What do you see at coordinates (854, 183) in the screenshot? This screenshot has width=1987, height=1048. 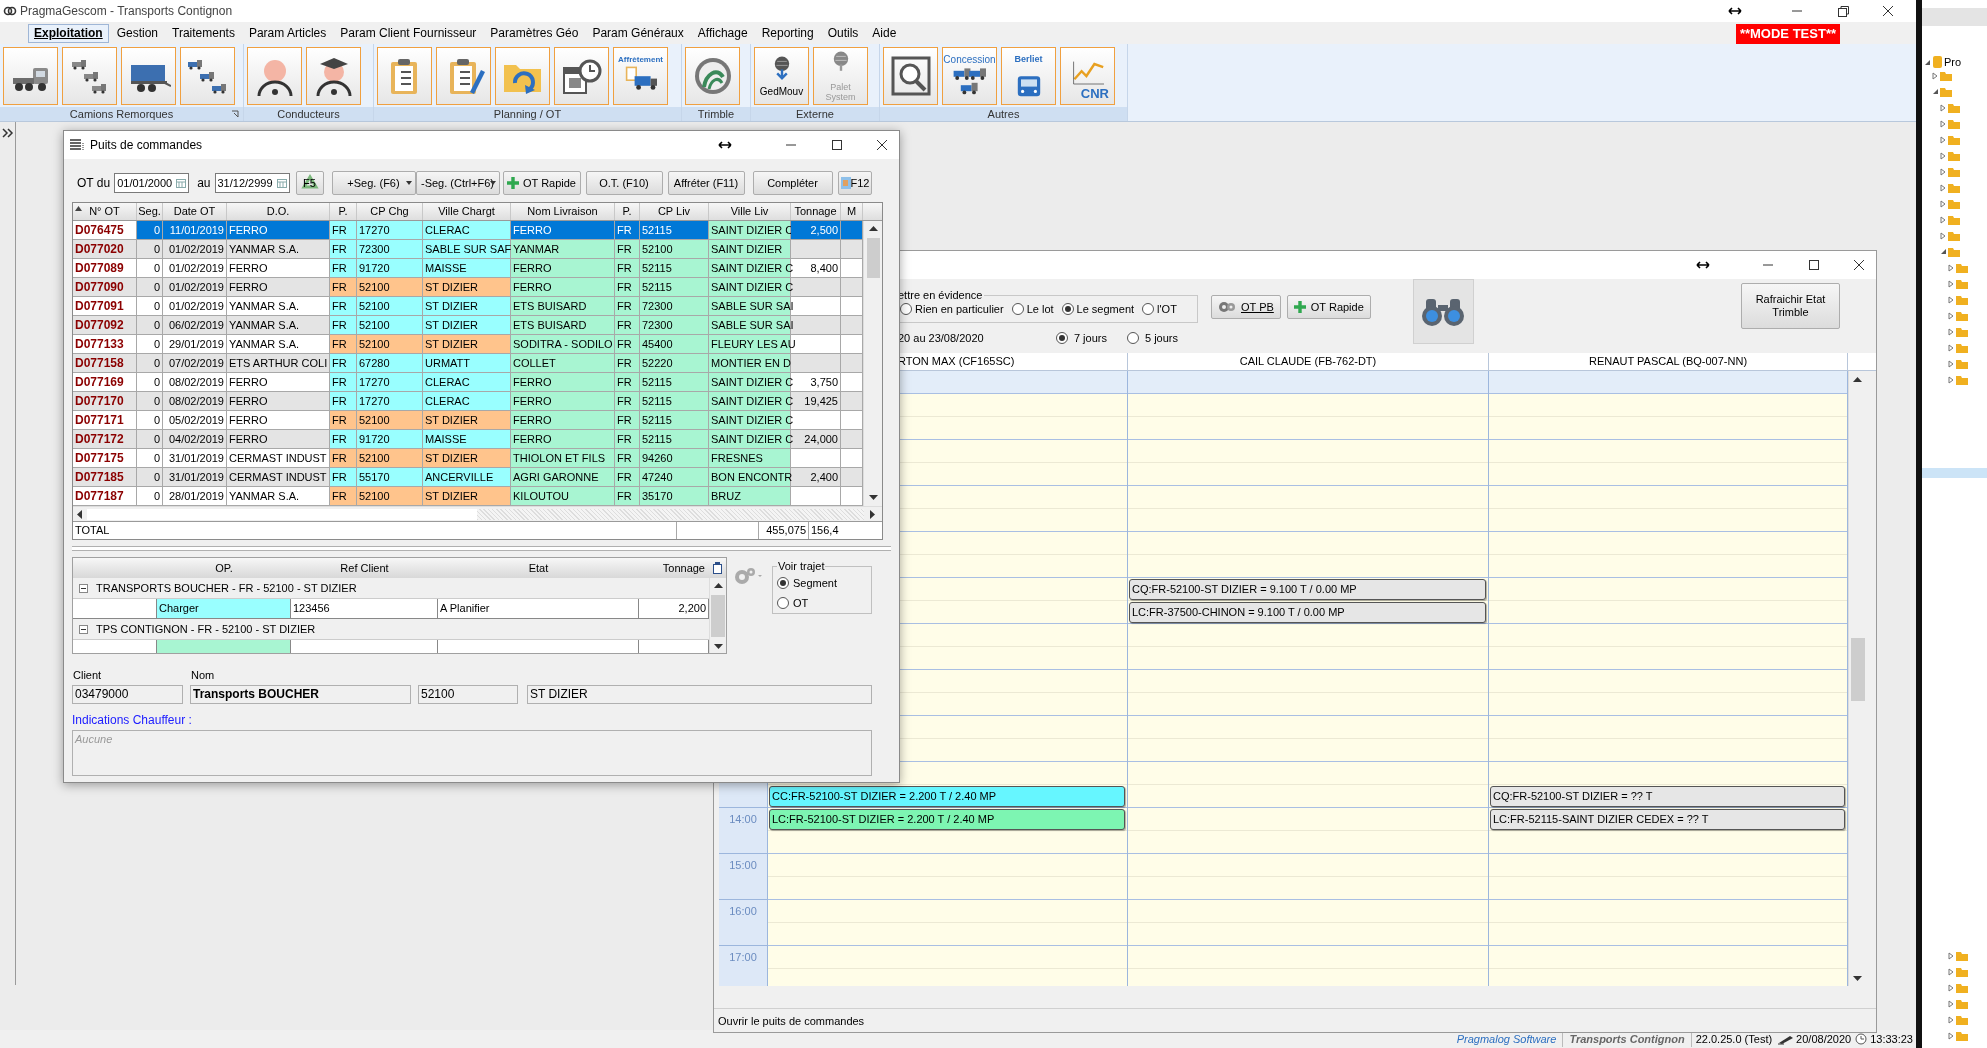 I see `toolbar-button: F12` at bounding box center [854, 183].